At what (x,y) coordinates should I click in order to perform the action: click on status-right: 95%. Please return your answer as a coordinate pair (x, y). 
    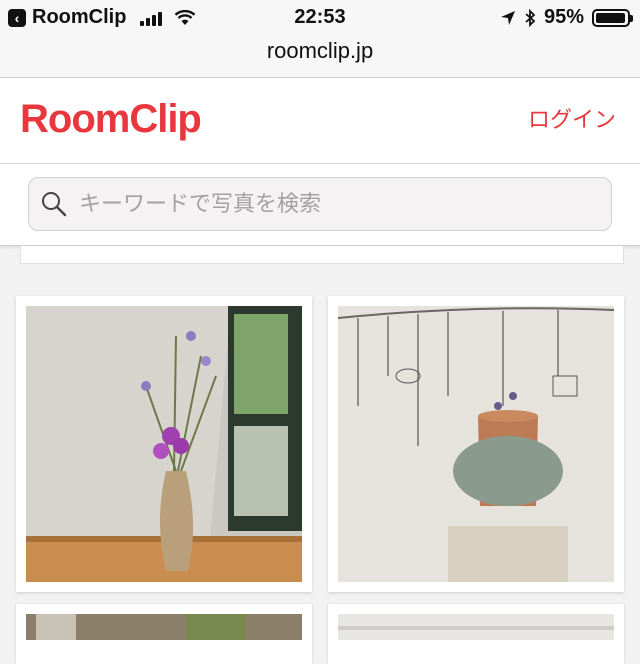
    Looking at the image, I should click on (566, 17).